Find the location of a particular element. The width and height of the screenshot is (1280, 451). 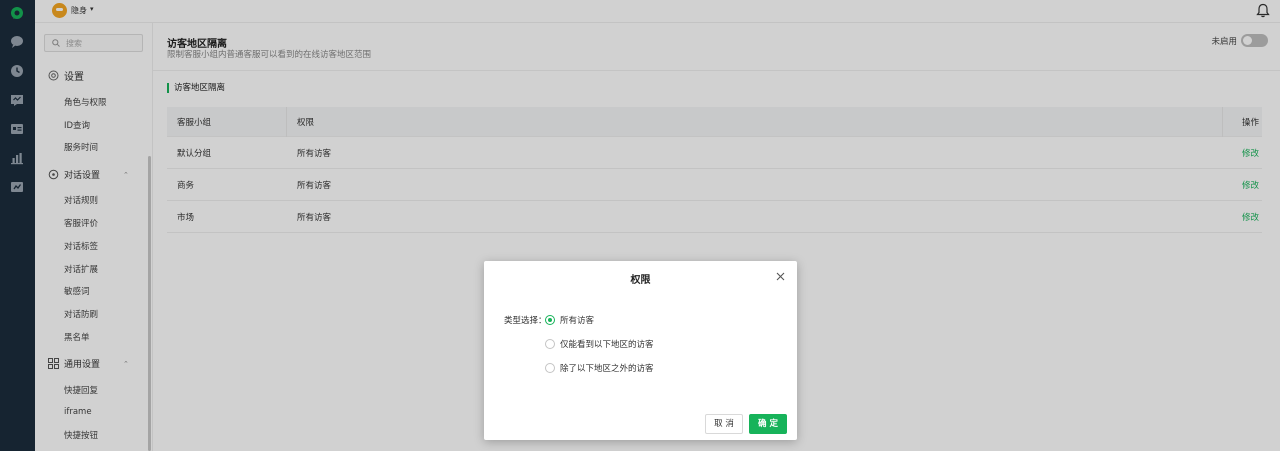

radio-label: 除了以下地区之外的访客 is located at coordinates (607, 368).